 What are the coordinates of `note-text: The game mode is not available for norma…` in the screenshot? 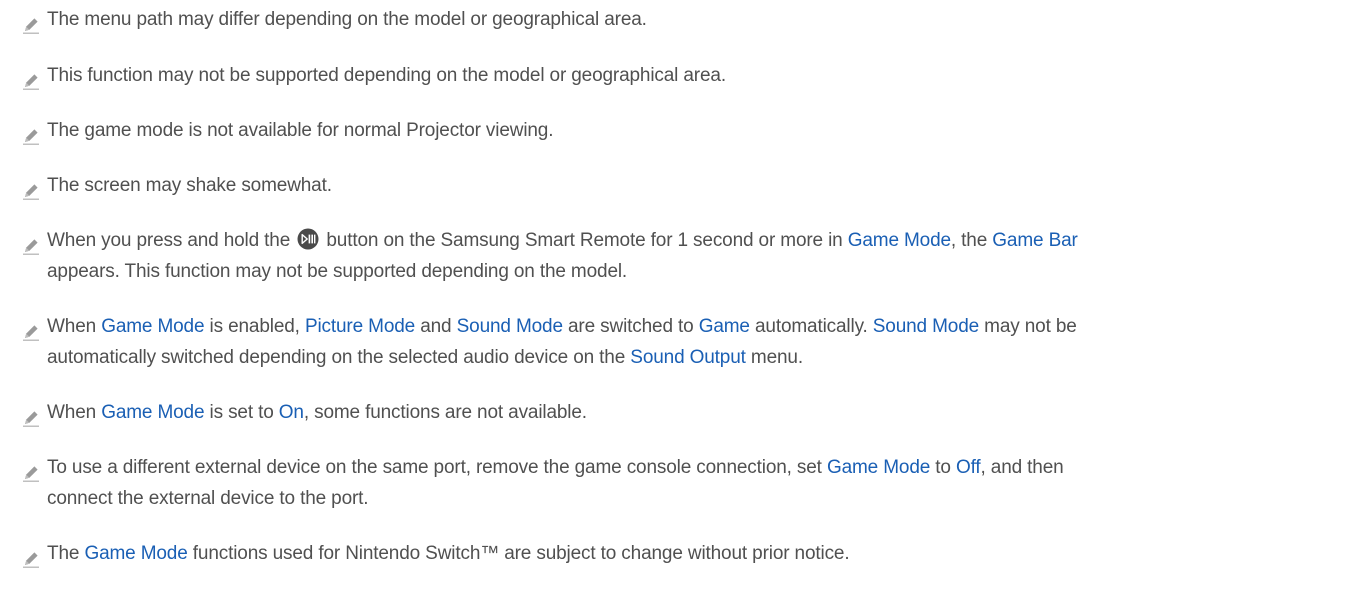 It's located at (300, 130).